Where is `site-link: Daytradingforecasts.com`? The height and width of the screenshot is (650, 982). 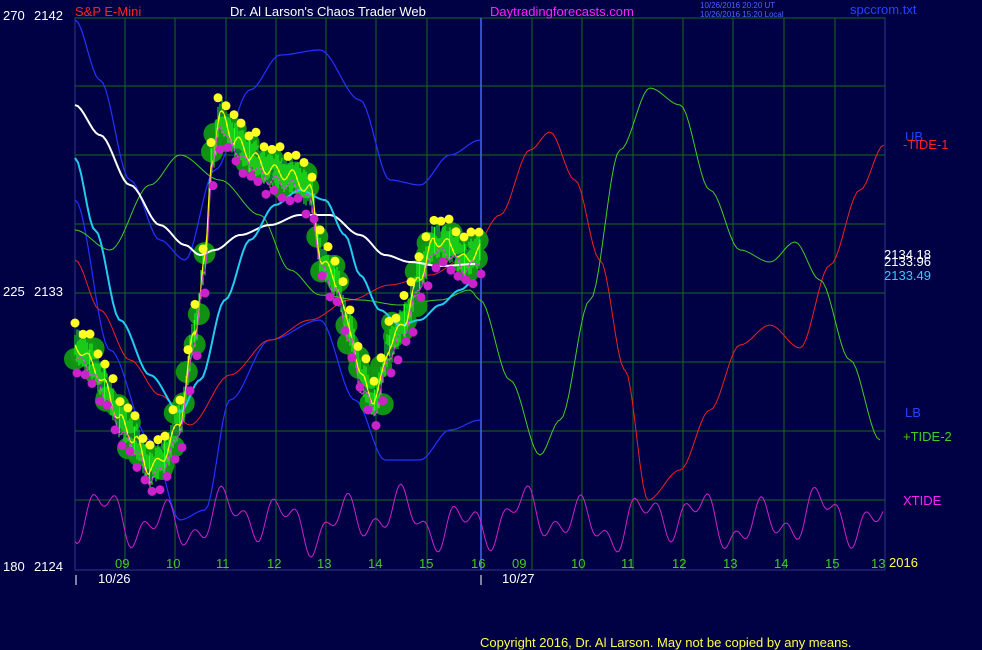
site-link: Daytradingforecasts.com is located at coordinates (562, 11).